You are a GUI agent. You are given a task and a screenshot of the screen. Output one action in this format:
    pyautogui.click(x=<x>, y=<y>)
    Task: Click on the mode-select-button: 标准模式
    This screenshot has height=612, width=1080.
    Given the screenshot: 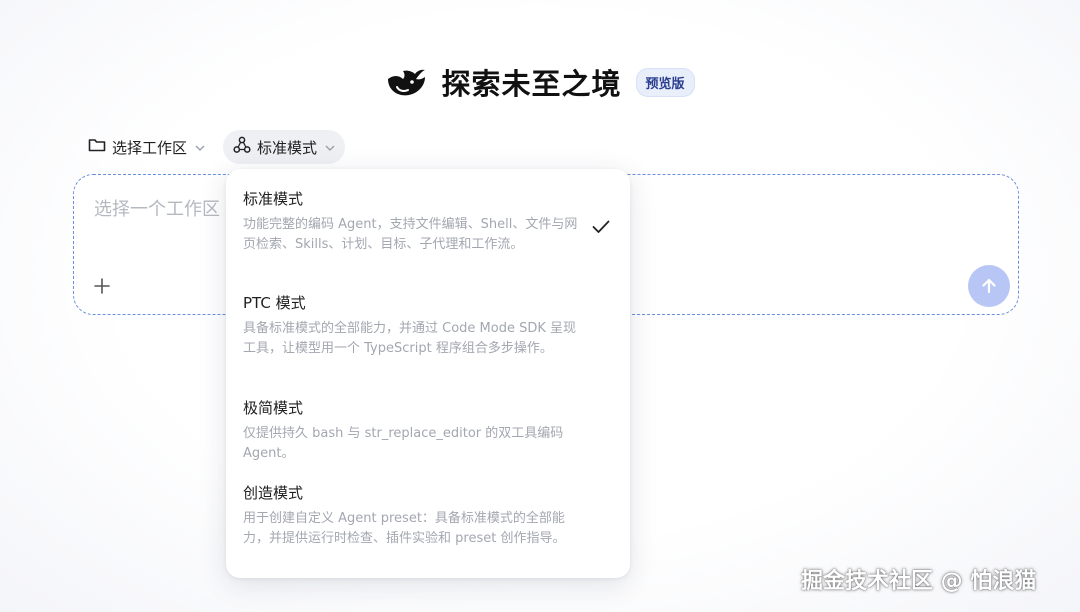 What is the action you would take?
    pyautogui.click(x=284, y=147)
    